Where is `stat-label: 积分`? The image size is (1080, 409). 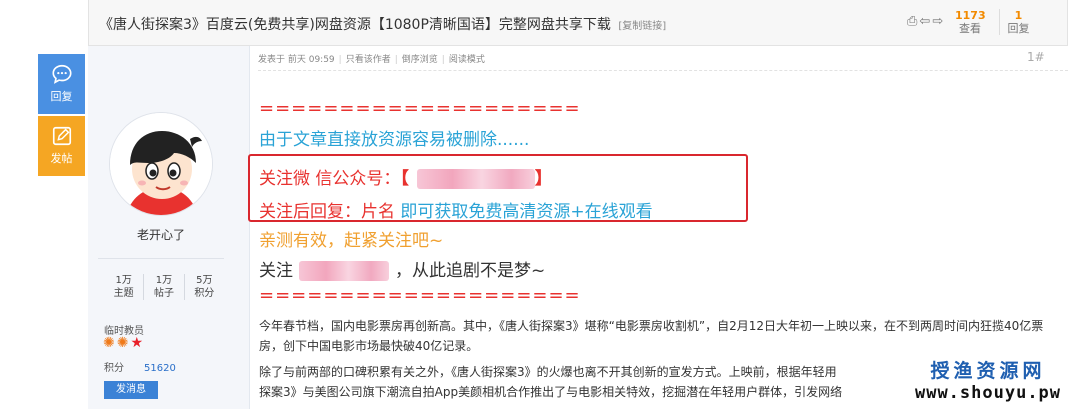
stat-label: 积分 is located at coordinates (204, 293).